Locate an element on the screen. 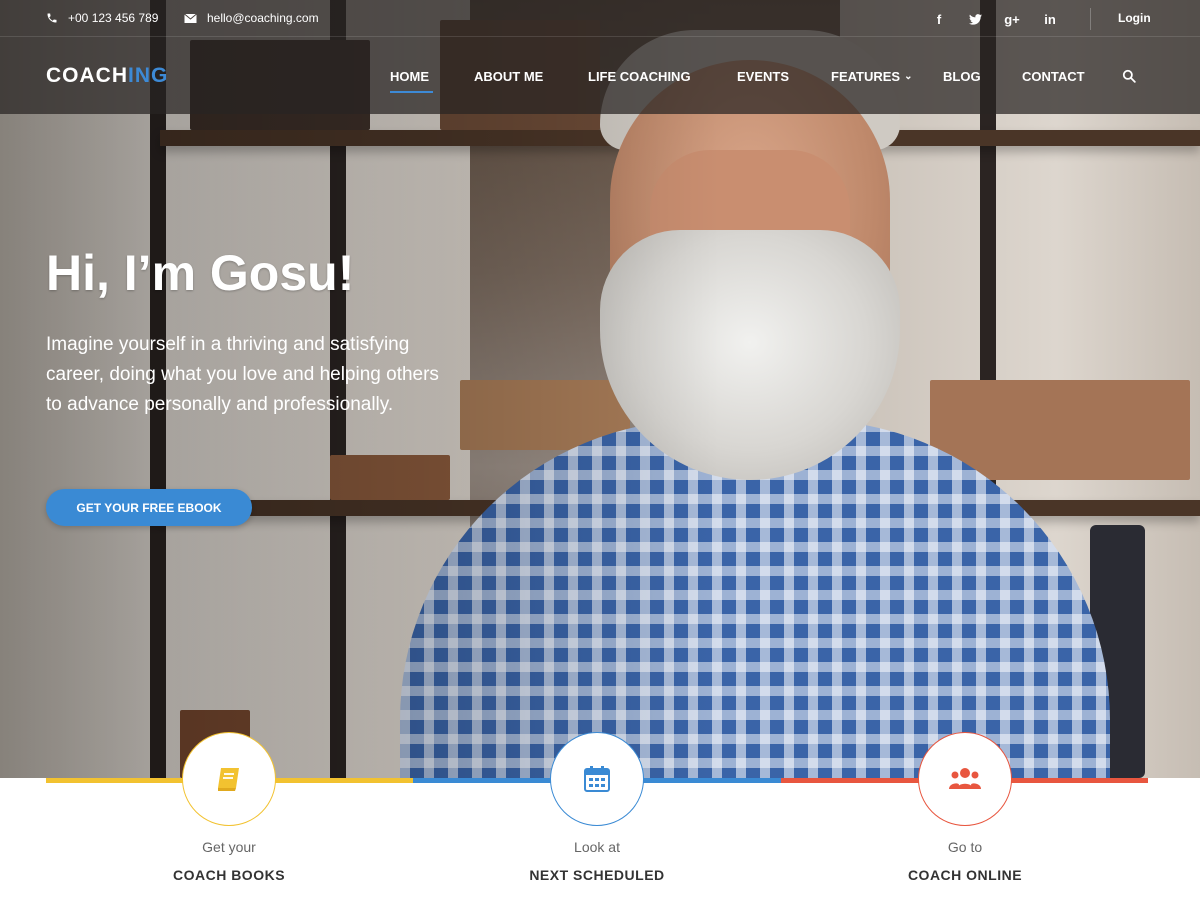  email-contact: hello@coaching.com is located at coordinates (251, 18).